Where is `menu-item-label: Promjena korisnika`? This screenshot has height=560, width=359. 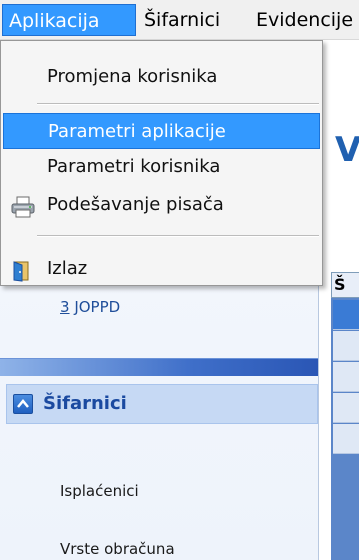
menu-item-label: Promjena korisnika is located at coordinates (132, 76).